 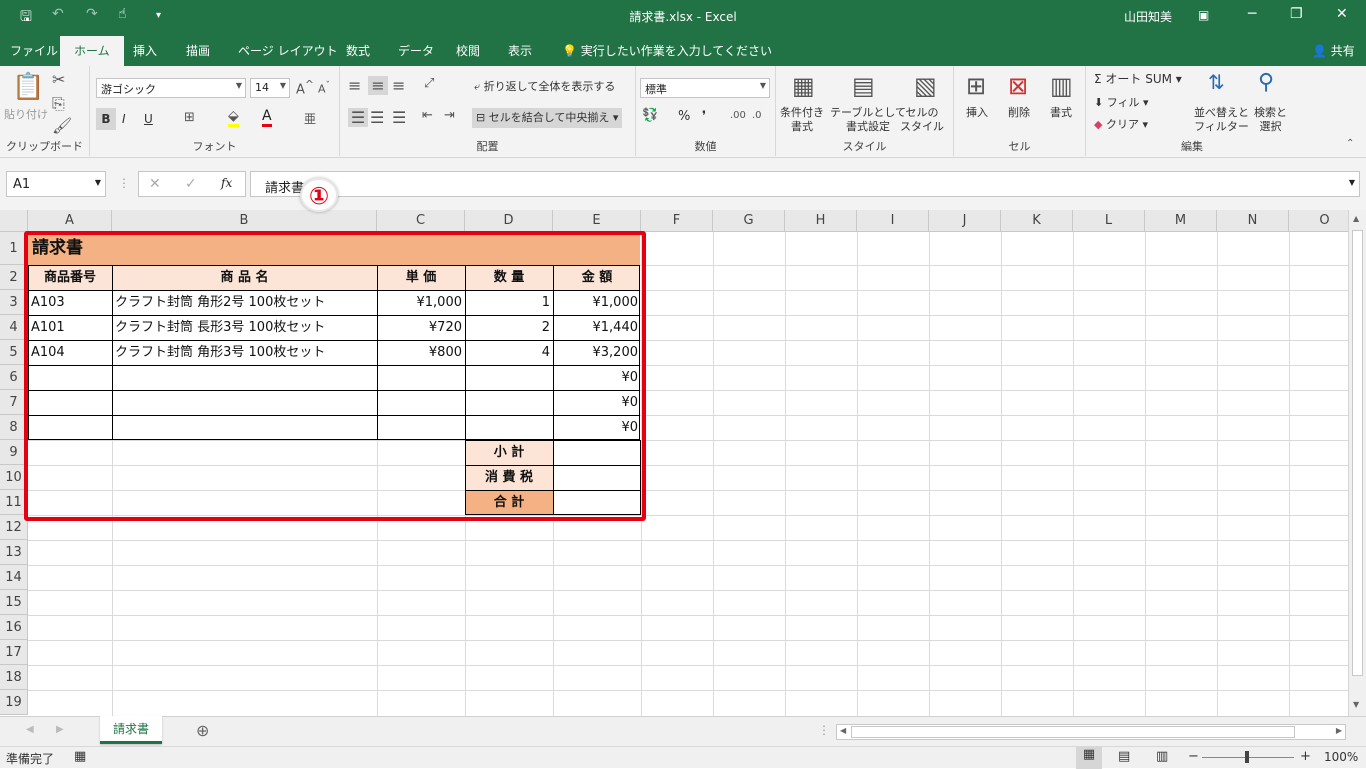 I want to click on autosum-button: Σ オート SUM ▾, so click(x=1138, y=79).